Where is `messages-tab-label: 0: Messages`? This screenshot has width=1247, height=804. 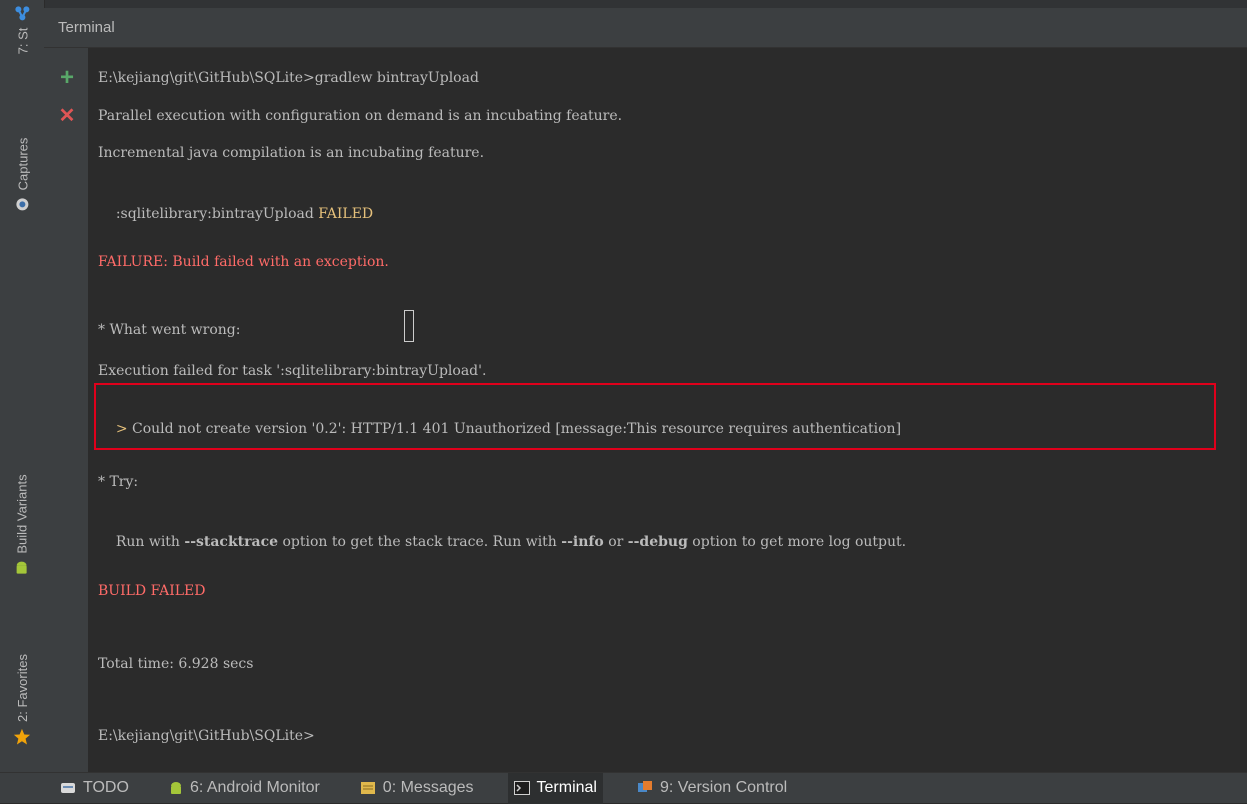
messages-tab-label: 0: Messages is located at coordinates (428, 787).